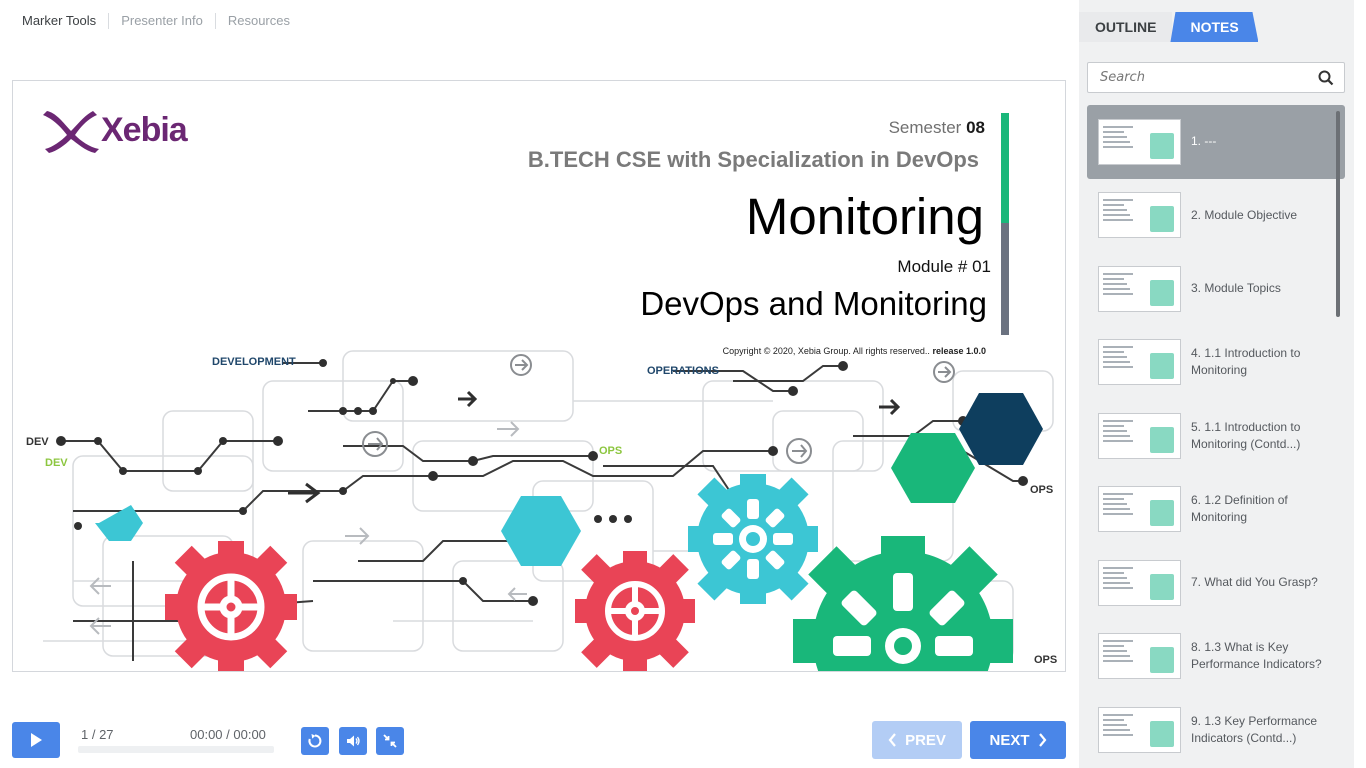 The width and height of the screenshot is (1366, 768). What do you see at coordinates (228, 734) in the screenshot?
I see `time-display: 00:00 / 00:00` at bounding box center [228, 734].